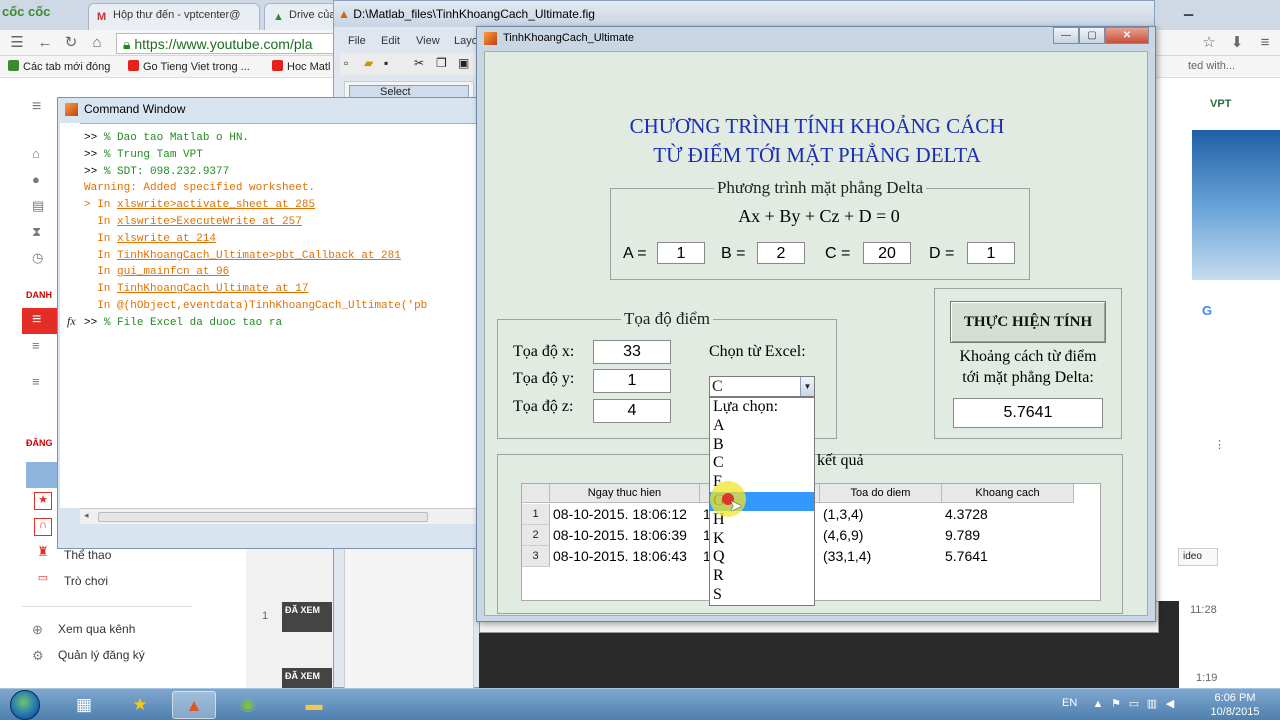 This screenshot has width=1280, height=720. I want to click on input-z: 4, so click(632, 411).